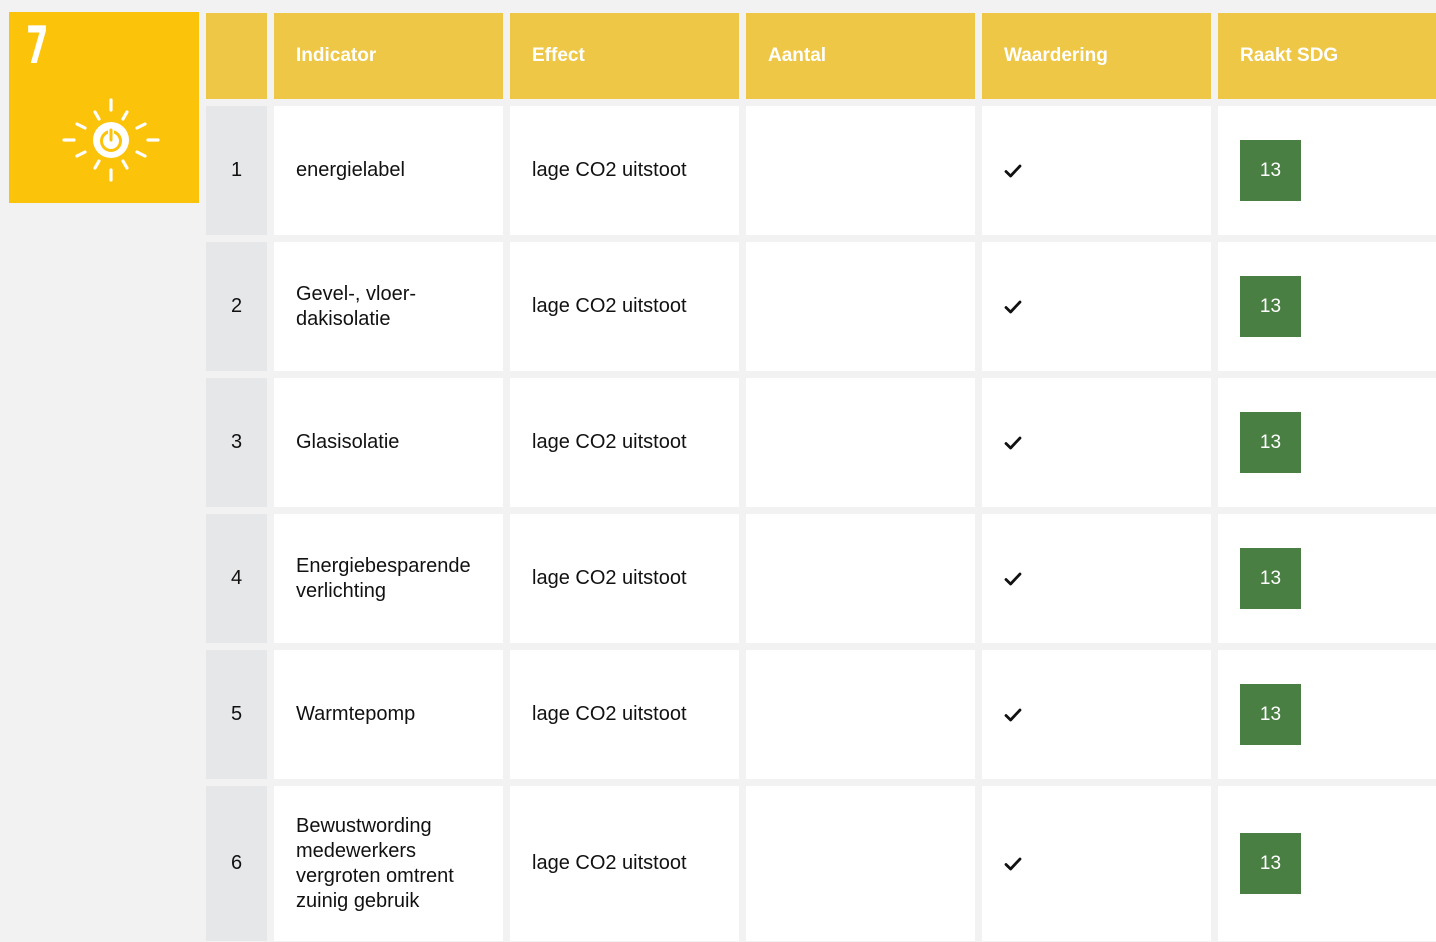 The height and width of the screenshot is (942, 1436). I want to click on indicator-cell: Energiebesparende verlichting, so click(388, 578).